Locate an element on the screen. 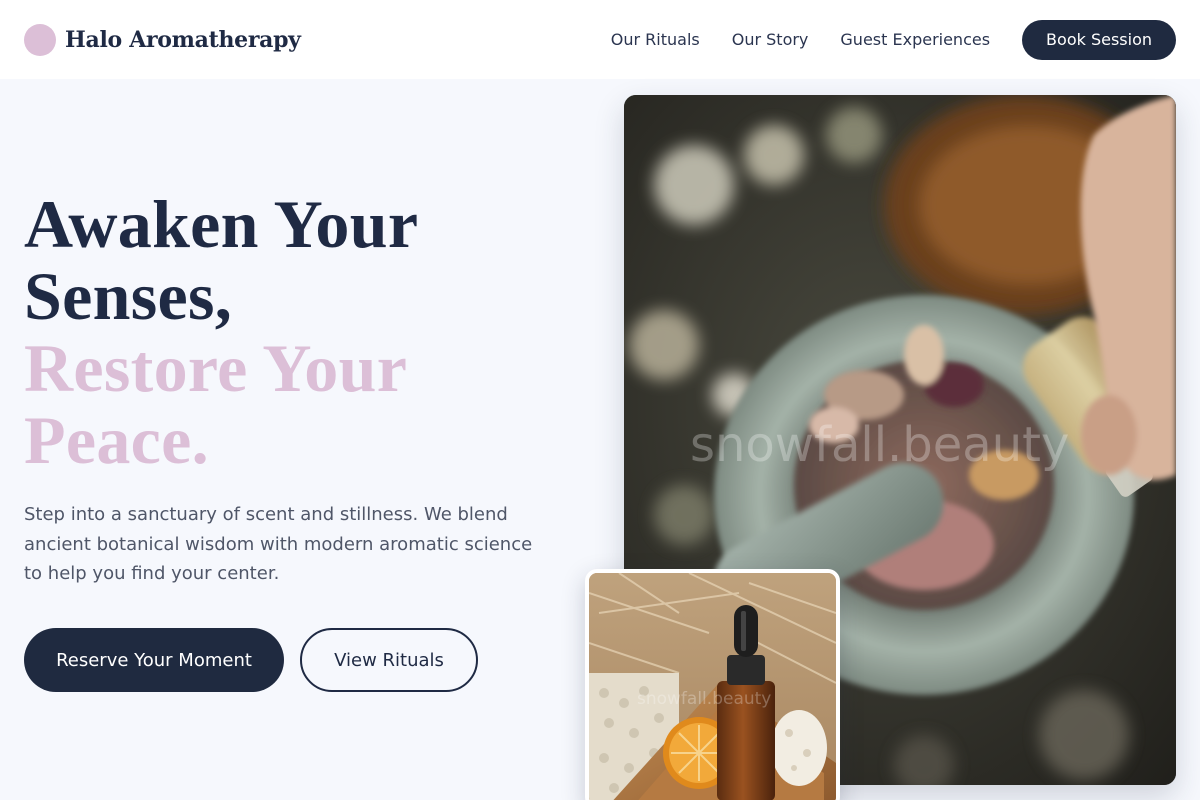 Image resolution: width=1200 pixels, height=800 pixels. hero-title-line-2: Senses, is located at coordinates (128, 296).